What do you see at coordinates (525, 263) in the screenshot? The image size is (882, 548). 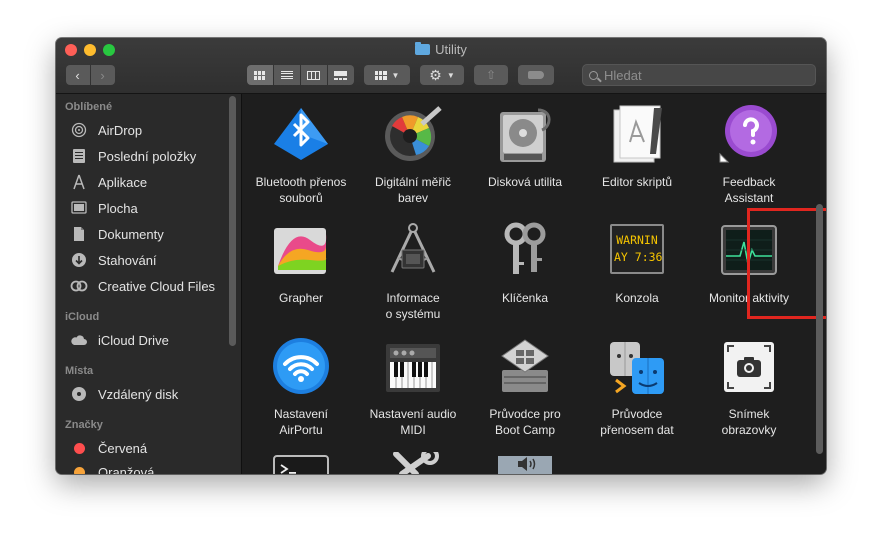 I see `app-keychain-access: Klíčenka` at bounding box center [525, 263].